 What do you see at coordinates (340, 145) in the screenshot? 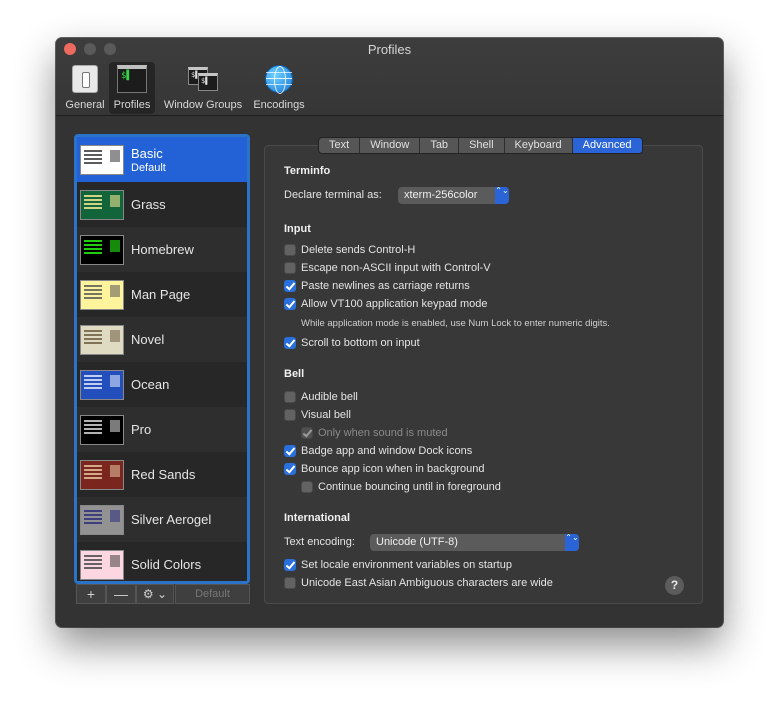
I see `tab-text: Text` at bounding box center [340, 145].